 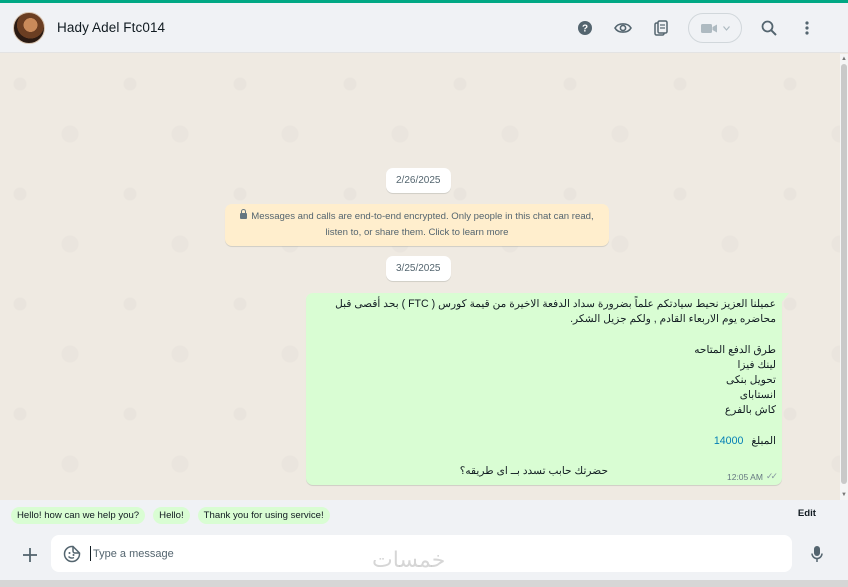 I want to click on date-divider: 2/26/2025, so click(x=418, y=180).